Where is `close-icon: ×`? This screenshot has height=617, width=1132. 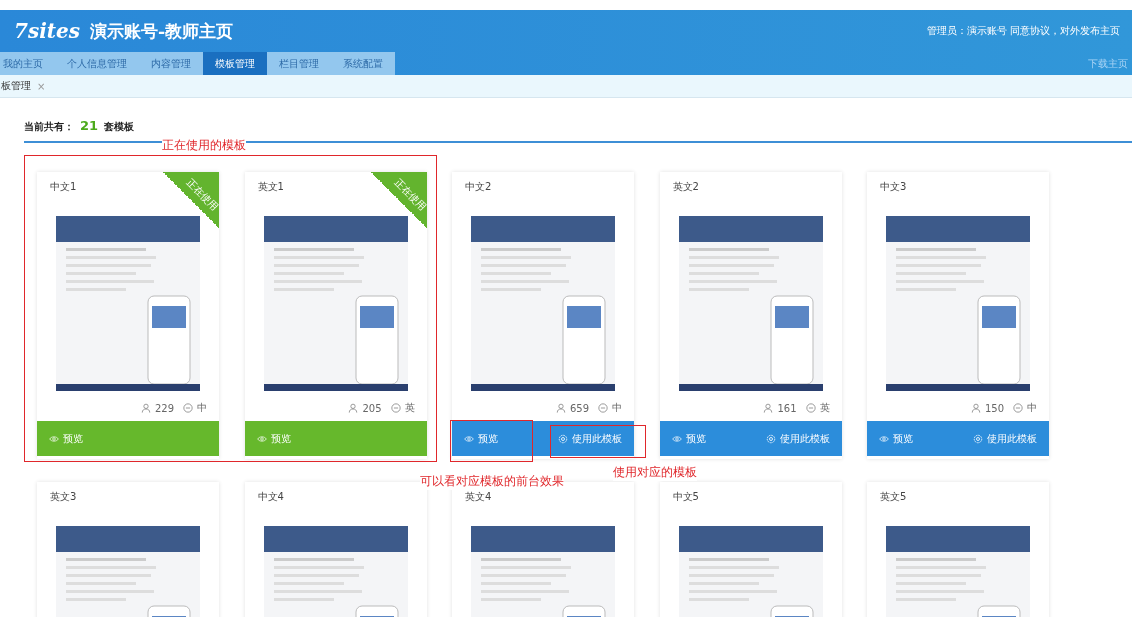
close-icon: × is located at coordinates (41, 86).